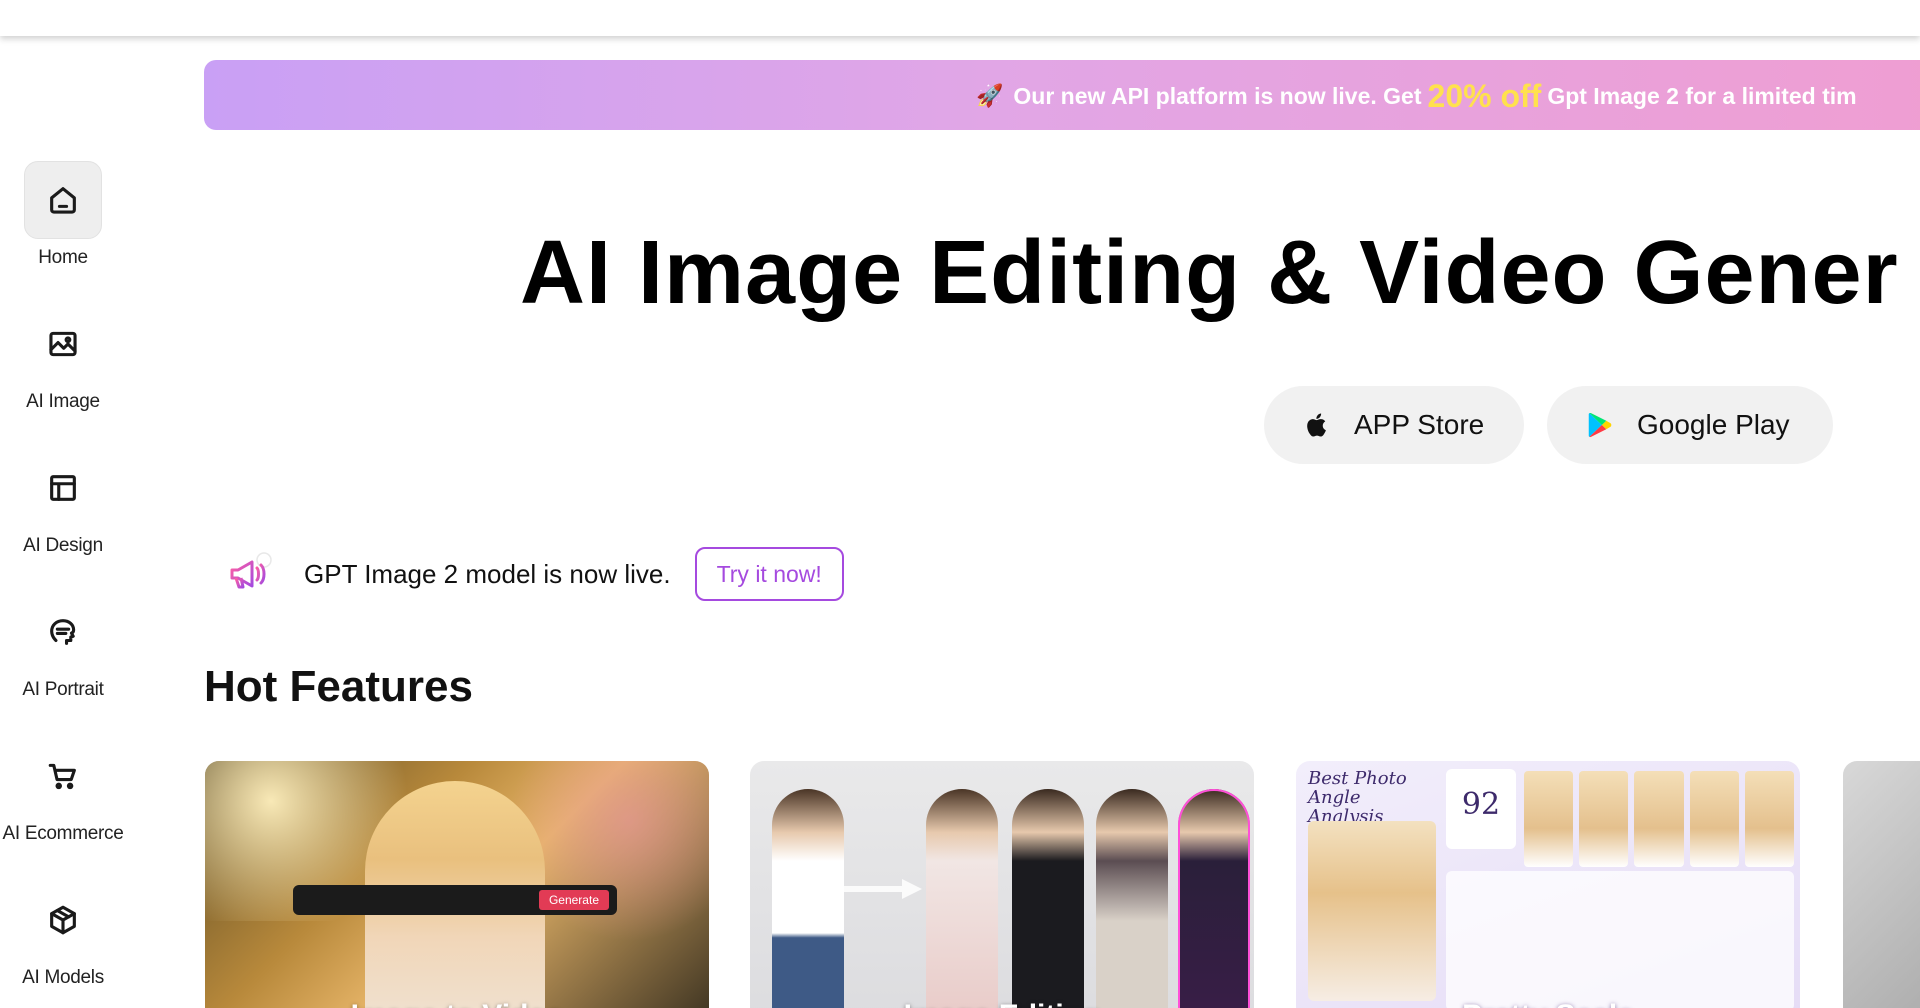 The image size is (1920, 1008). I want to click on rocket-icon: 🚀, so click(990, 95).